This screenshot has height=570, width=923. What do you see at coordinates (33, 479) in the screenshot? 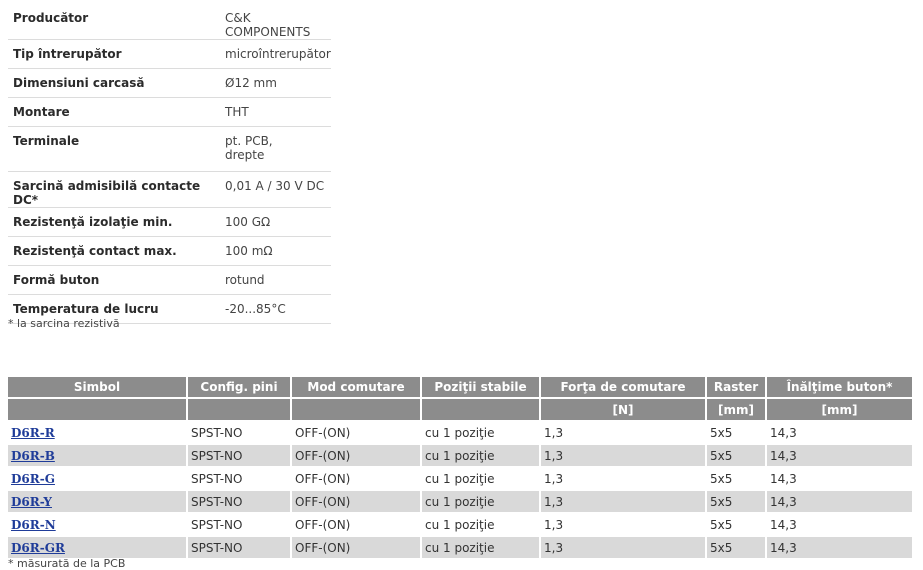
I see `product-link: D6R-G` at bounding box center [33, 479].